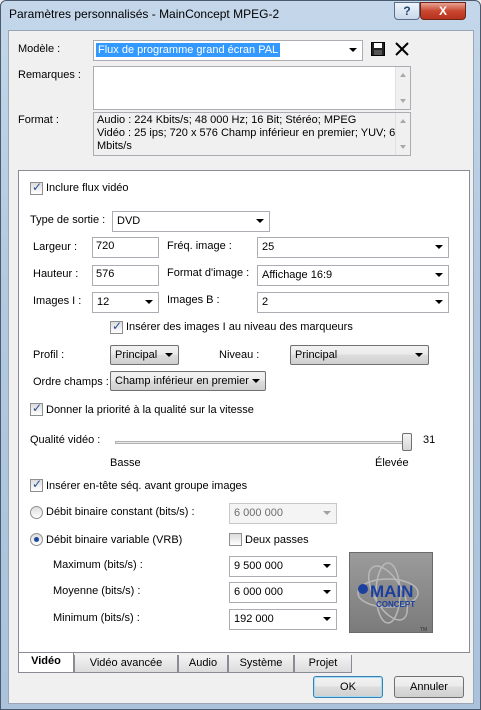 This screenshot has width=481, height=710. Describe the element at coordinates (96, 618) in the screenshot. I see `min-bitrate-label: Minimum (bits/s) :` at that location.